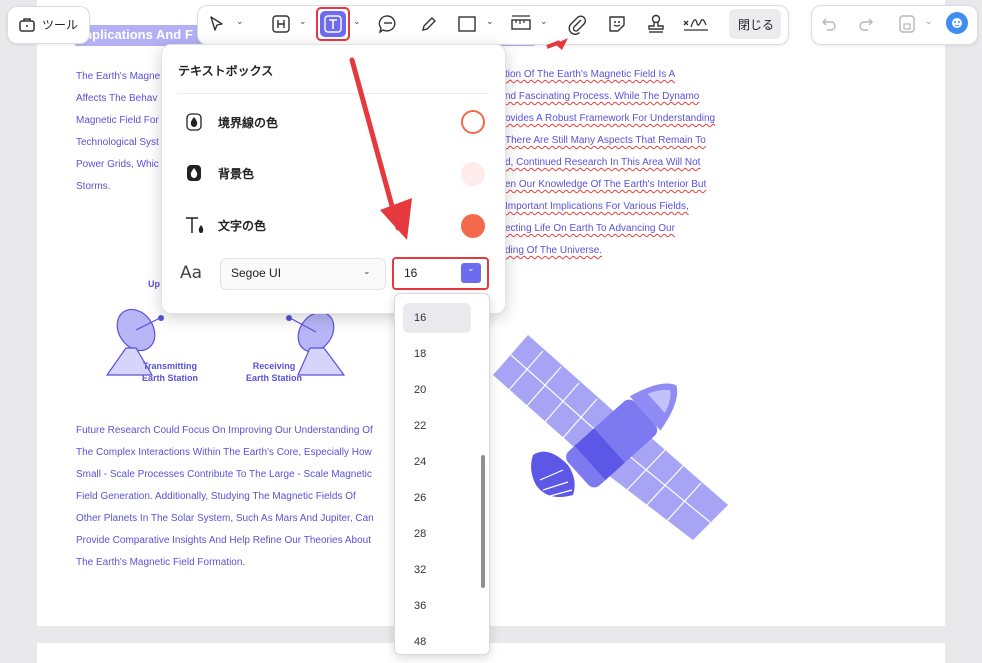 The image size is (982, 663). What do you see at coordinates (437, 318) in the screenshot?
I see `font-size-option: 16` at bounding box center [437, 318].